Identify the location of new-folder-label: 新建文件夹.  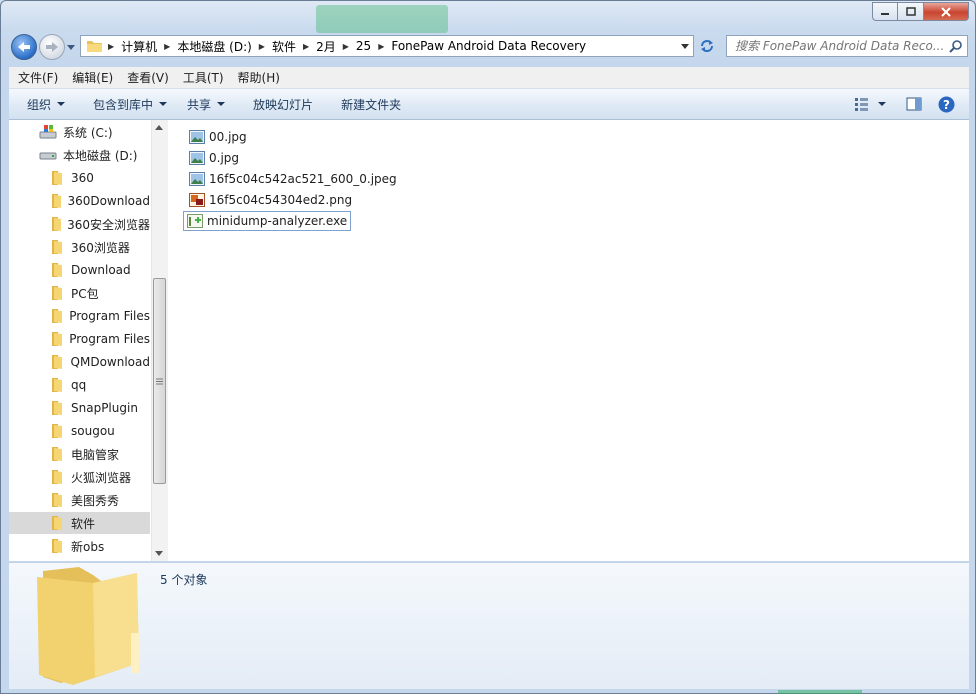
(371, 104).